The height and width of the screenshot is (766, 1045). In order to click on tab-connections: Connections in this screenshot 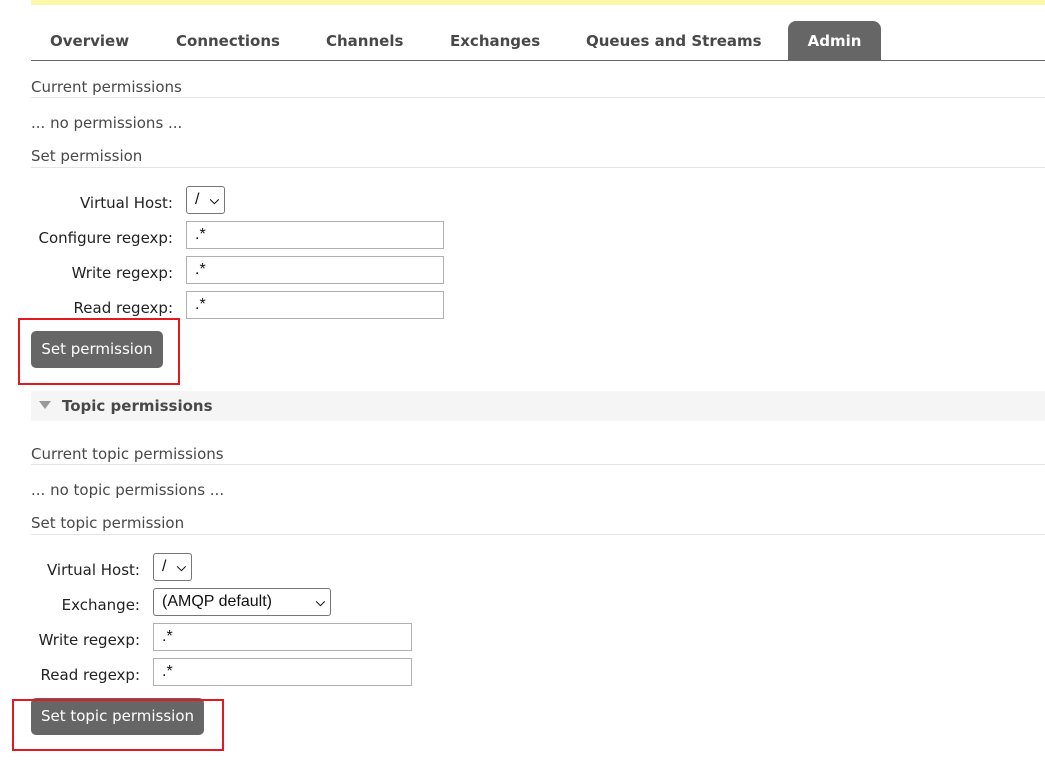, I will do `click(228, 40)`.